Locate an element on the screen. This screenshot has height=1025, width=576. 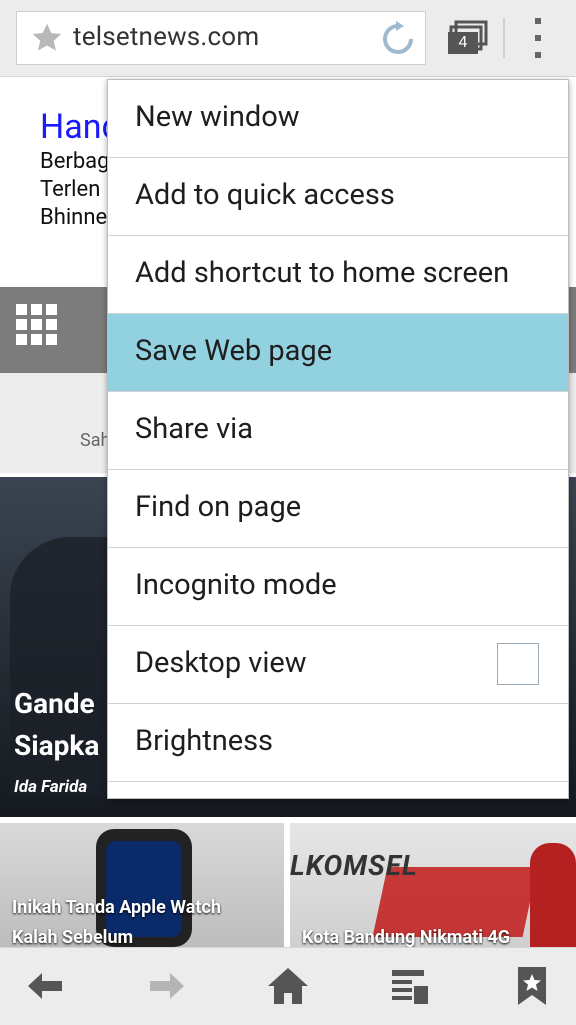
hero-author: Ida Farida is located at coordinates (51, 787).